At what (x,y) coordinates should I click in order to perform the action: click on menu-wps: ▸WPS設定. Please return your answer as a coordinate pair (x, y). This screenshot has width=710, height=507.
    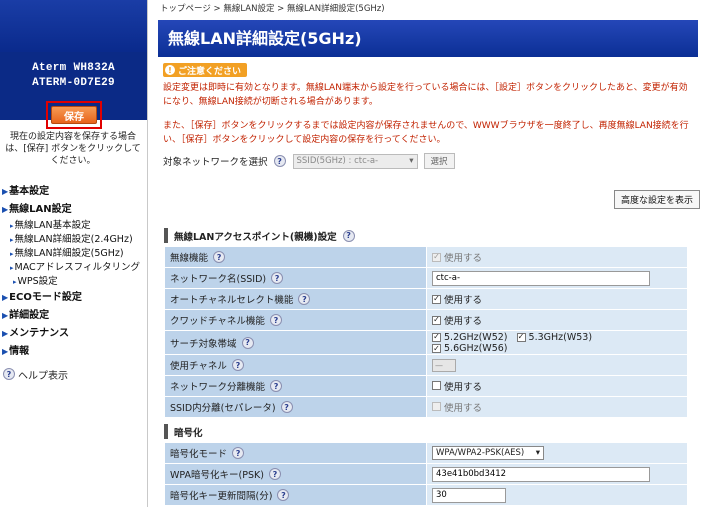
    Looking at the image, I should click on (74, 282).